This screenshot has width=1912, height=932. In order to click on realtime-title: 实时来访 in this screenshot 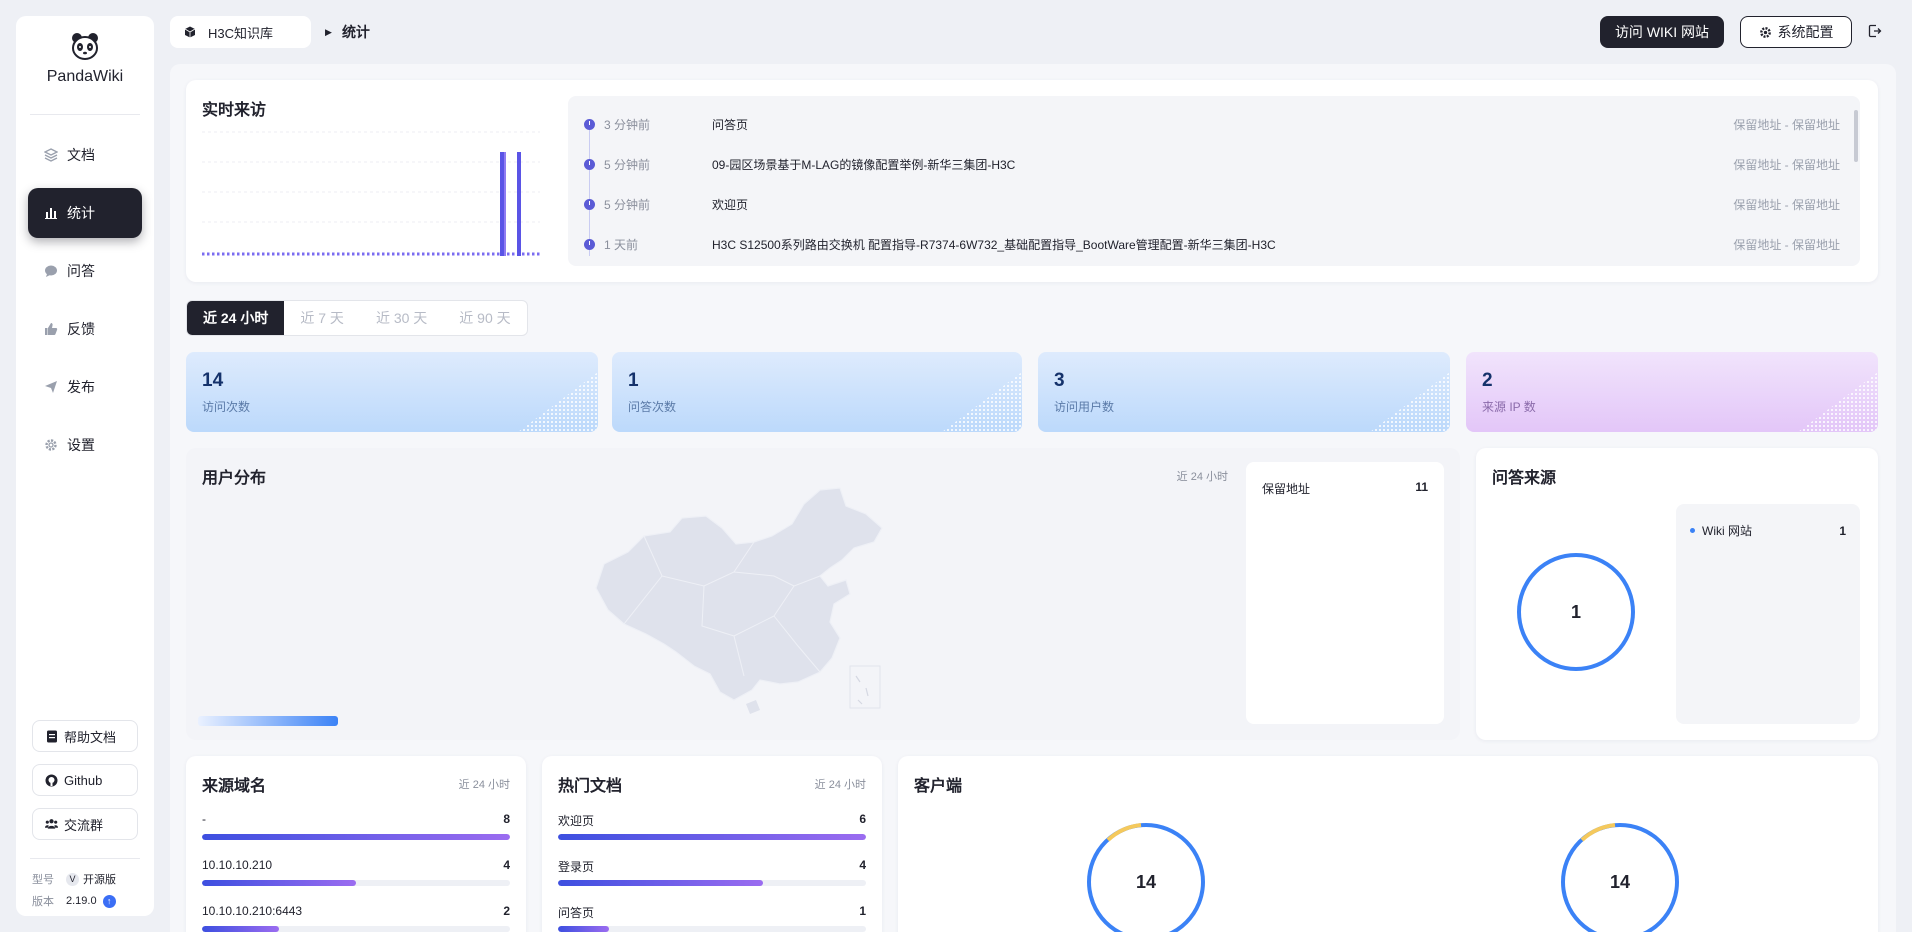, I will do `click(234, 110)`.